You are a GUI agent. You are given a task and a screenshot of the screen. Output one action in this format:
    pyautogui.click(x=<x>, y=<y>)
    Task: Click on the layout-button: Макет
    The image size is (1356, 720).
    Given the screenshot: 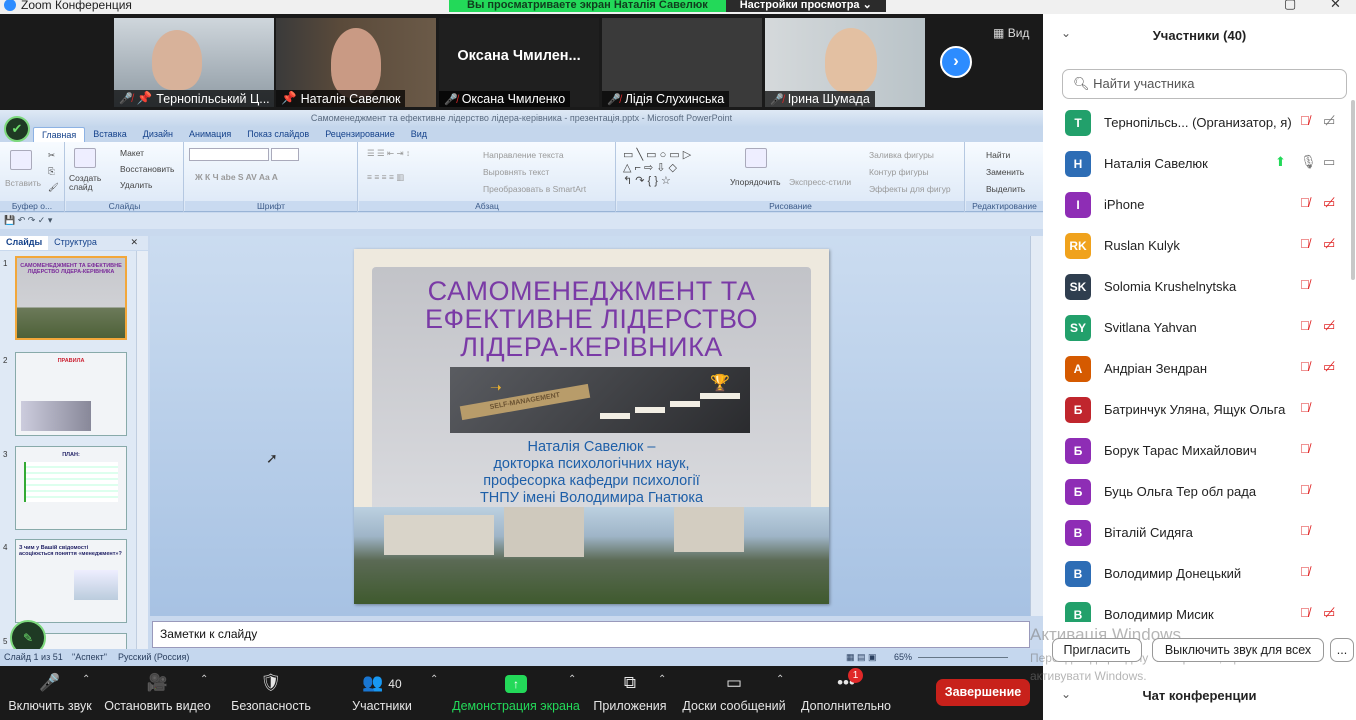 What is the action you would take?
    pyautogui.click(x=132, y=153)
    